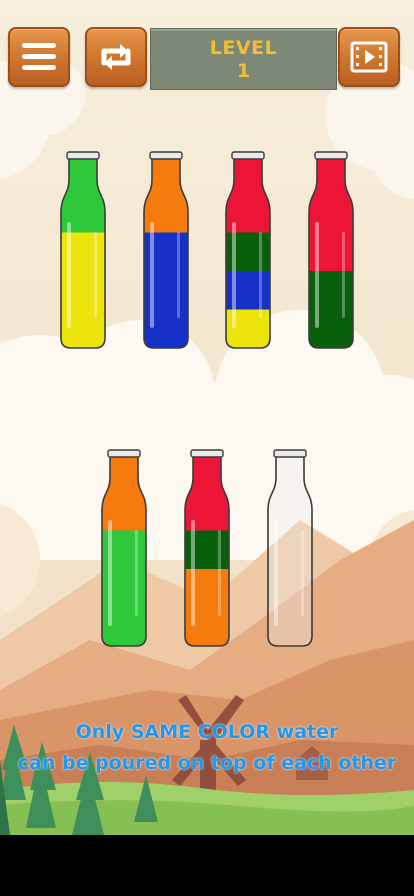 Image resolution: width=414 pixels, height=896 pixels. What do you see at coordinates (207, 732) in the screenshot?
I see `hint-line-1: Only SAME COLOR water` at bounding box center [207, 732].